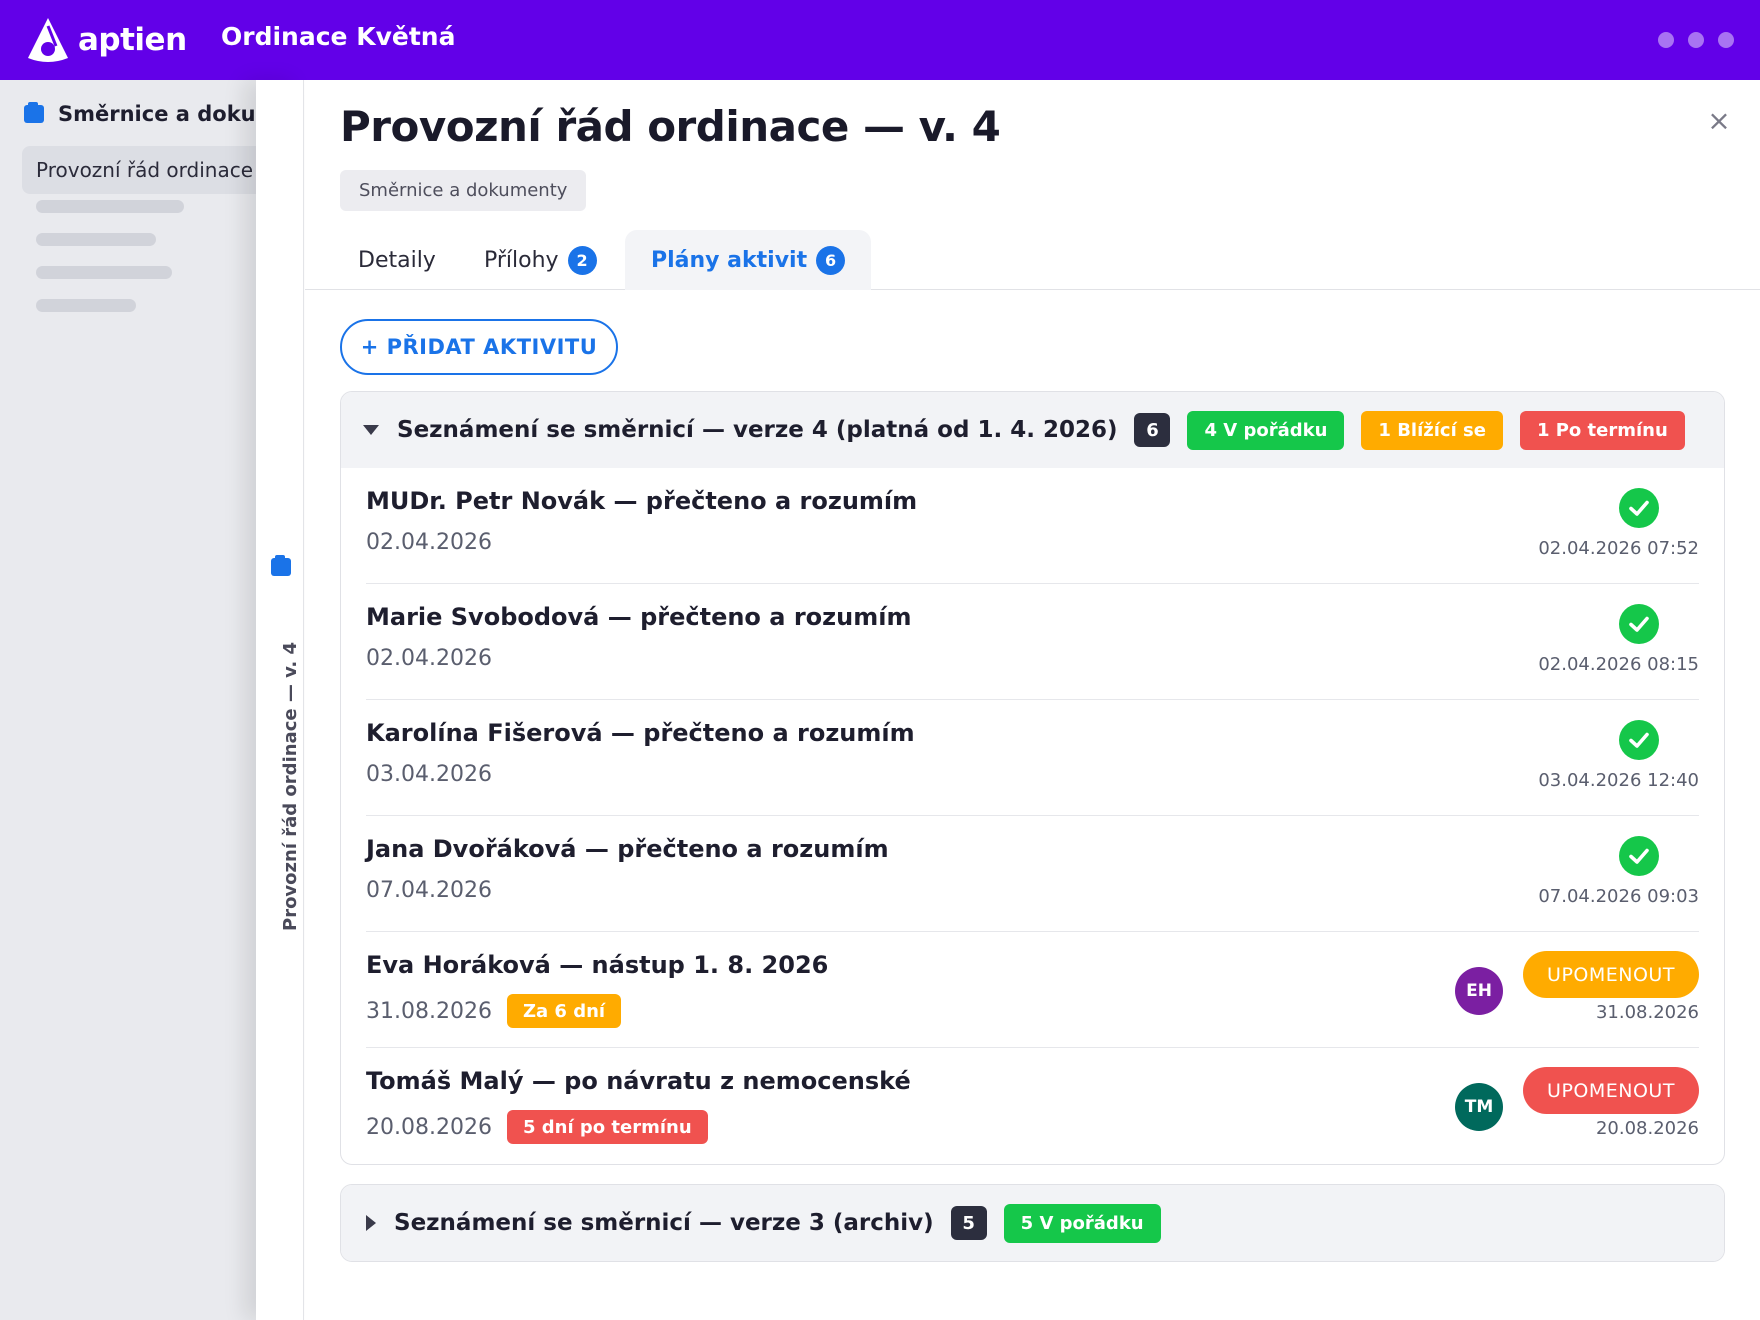  I want to click on due-date: 20.08.2026, so click(1647, 1128).